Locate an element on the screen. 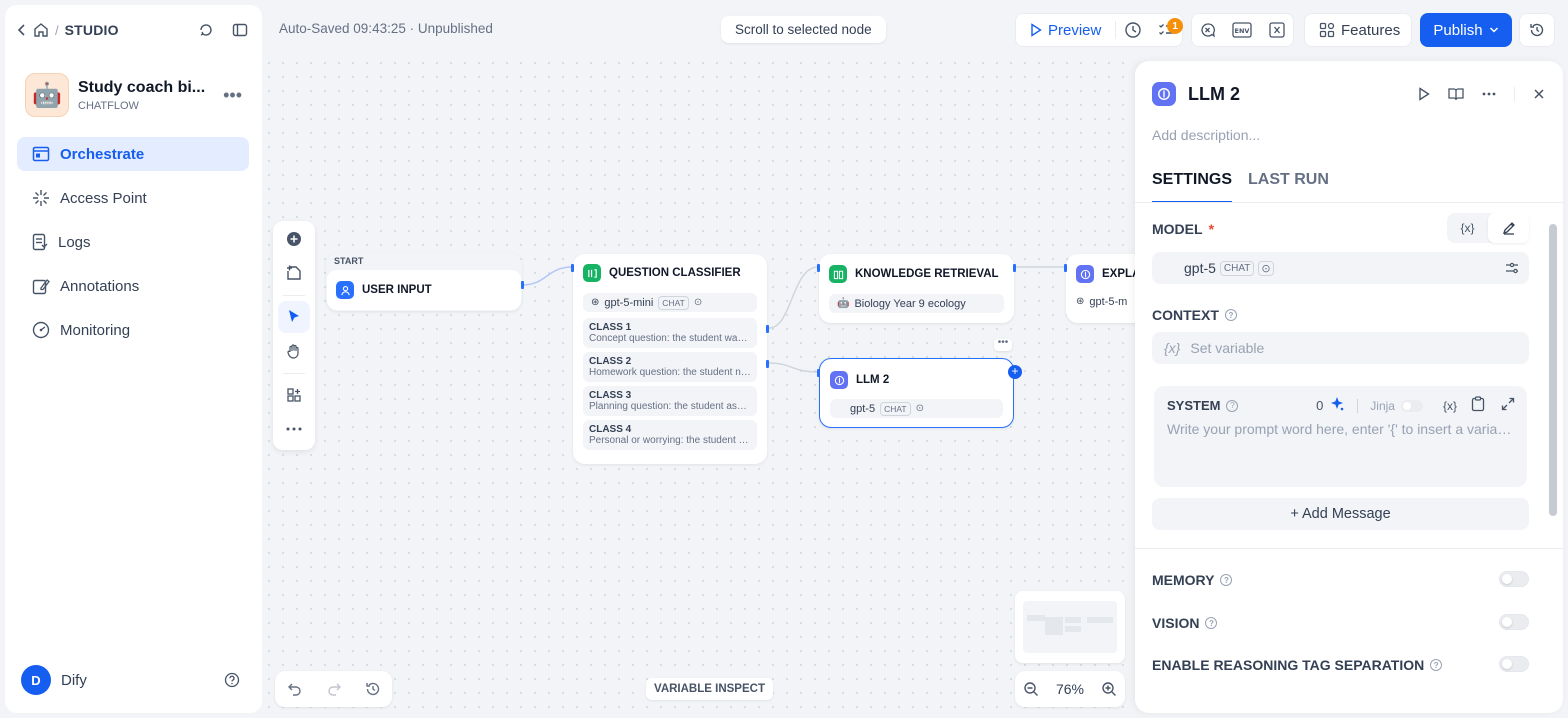 The width and height of the screenshot is (1568, 718). hand-mode-button is located at coordinates (294, 351).